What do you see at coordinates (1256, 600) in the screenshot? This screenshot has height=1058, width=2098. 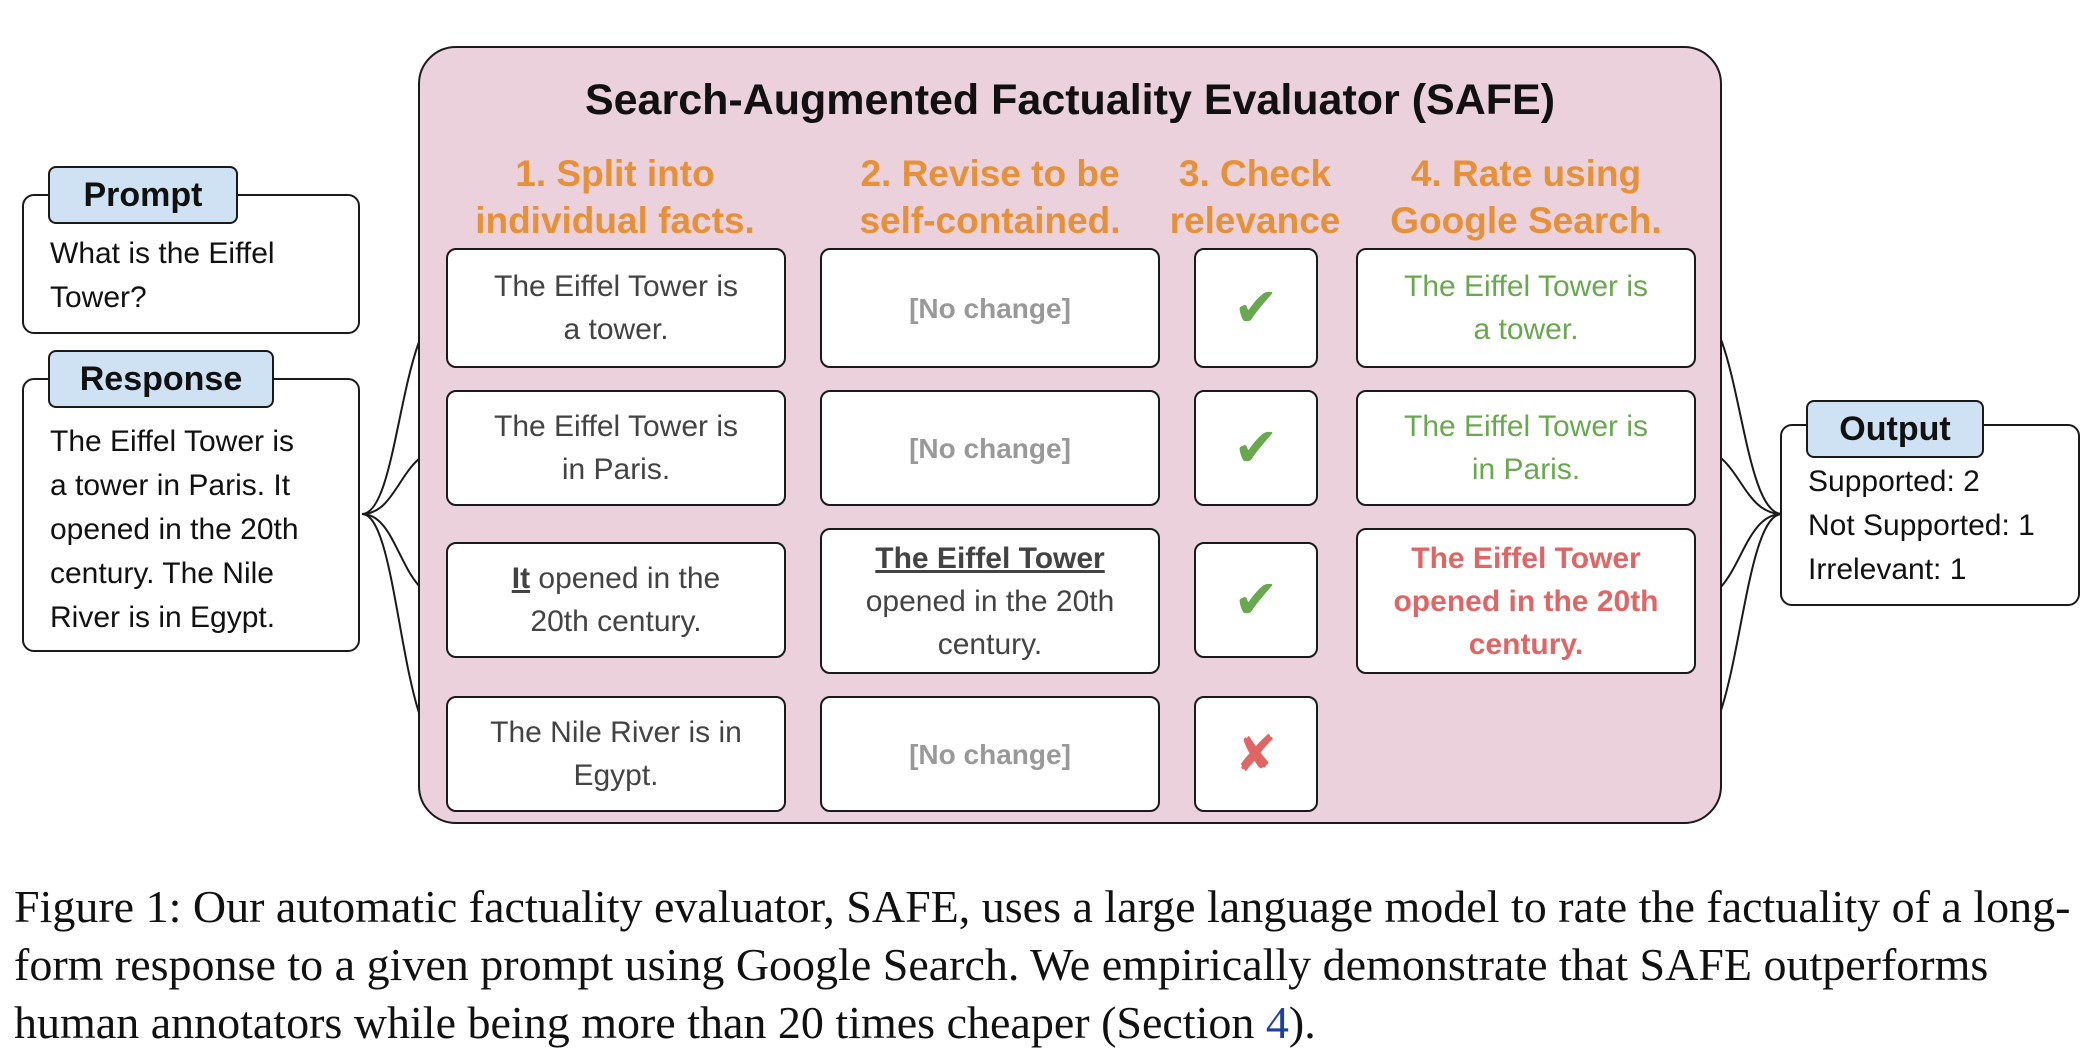 I see `relevance-check-3-icon: ✔` at bounding box center [1256, 600].